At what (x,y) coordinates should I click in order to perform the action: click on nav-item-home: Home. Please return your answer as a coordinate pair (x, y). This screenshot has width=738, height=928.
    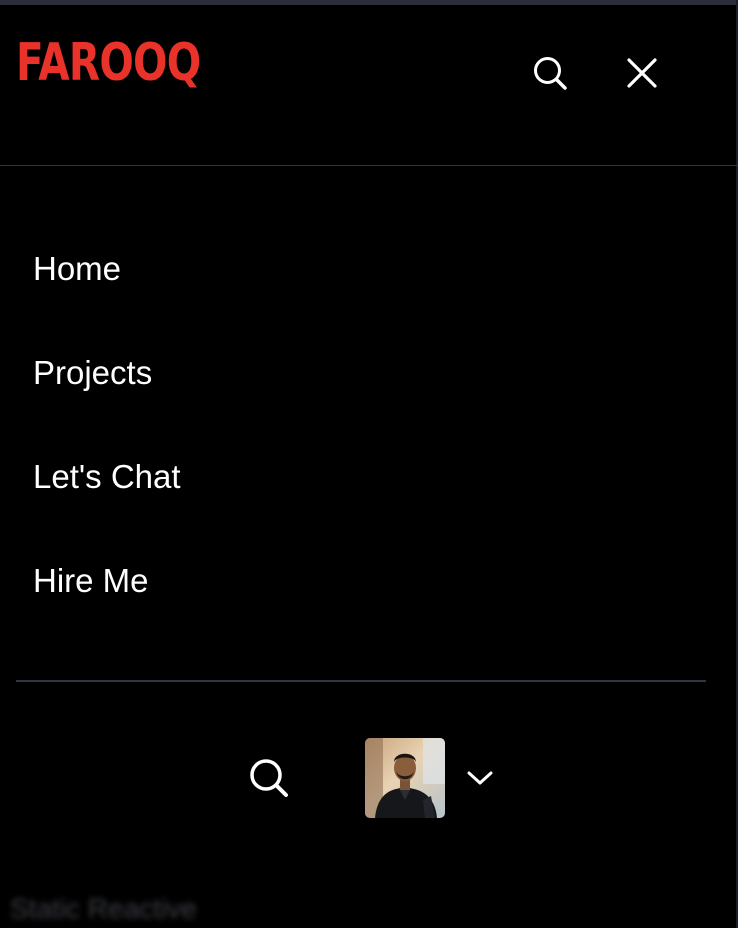
    Looking at the image, I should click on (77, 269).